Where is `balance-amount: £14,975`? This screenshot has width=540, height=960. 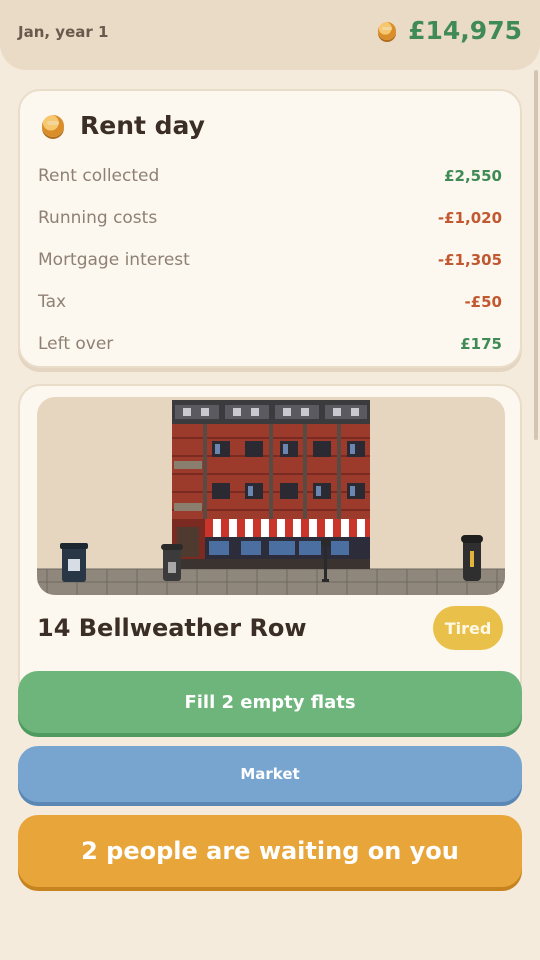
balance-amount: £14,975 is located at coordinates (465, 30).